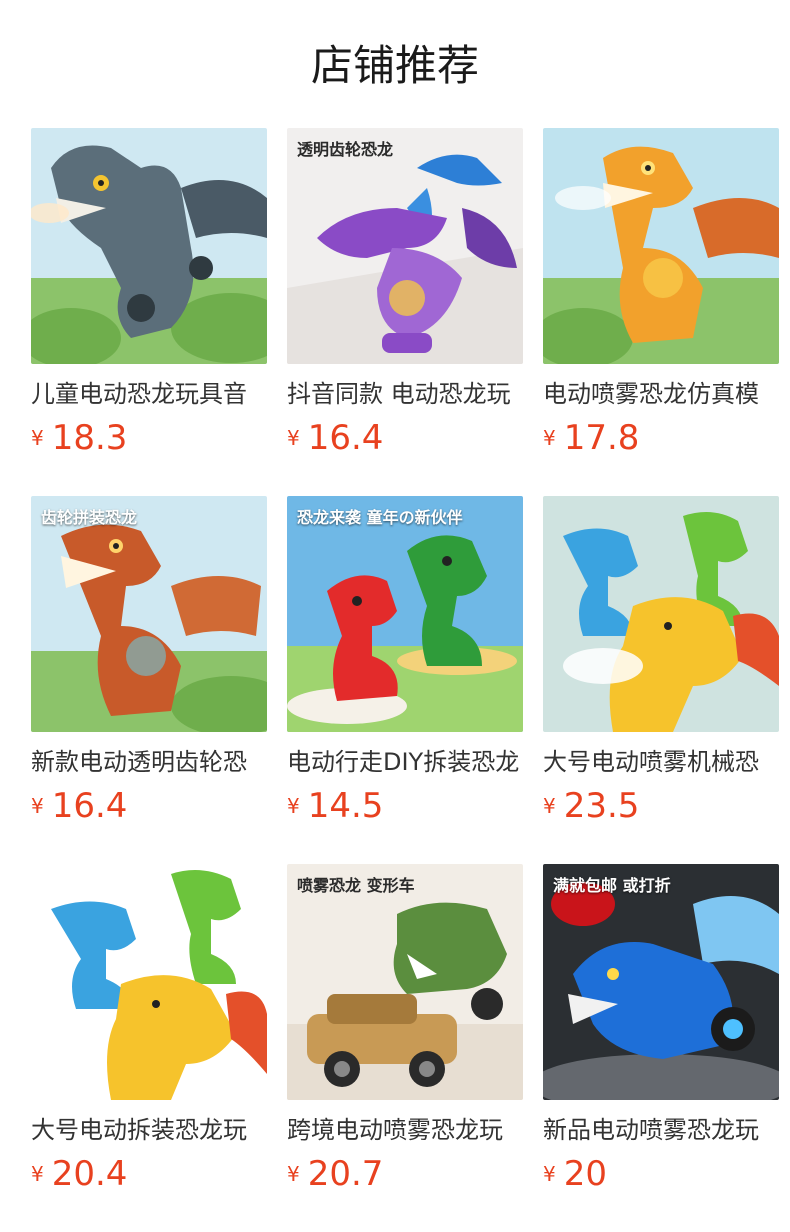 The width and height of the screenshot is (790, 1232). Describe the element at coordinates (405, 246) in the screenshot. I see `product-image: 透明齿轮恐龙` at that location.